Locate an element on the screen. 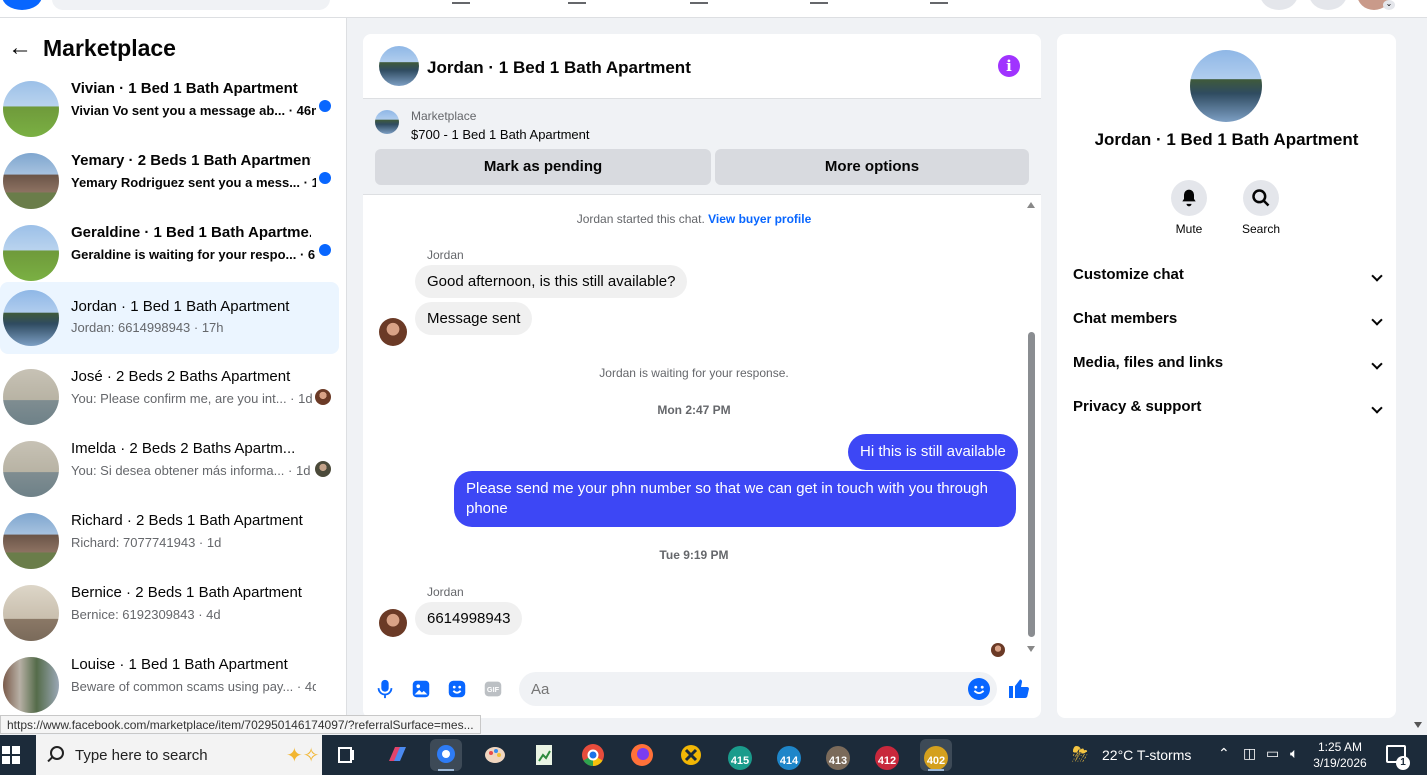  weather-text: 22°C T-storms is located at coordinates (1146, 755).